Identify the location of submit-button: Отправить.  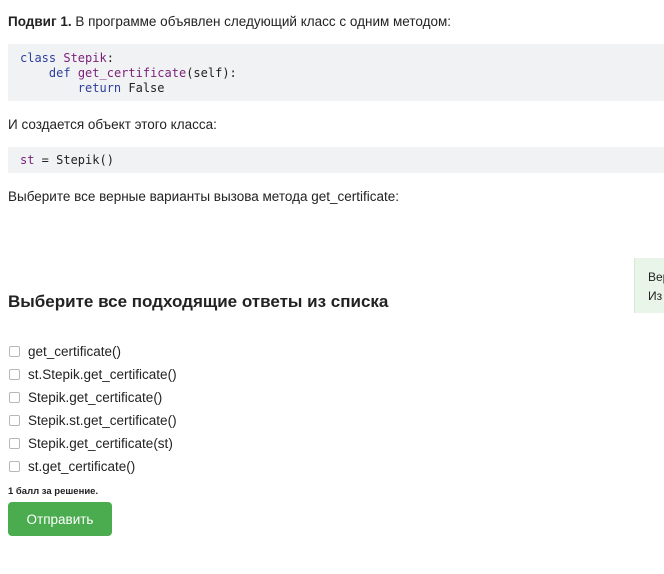
(60, 519).